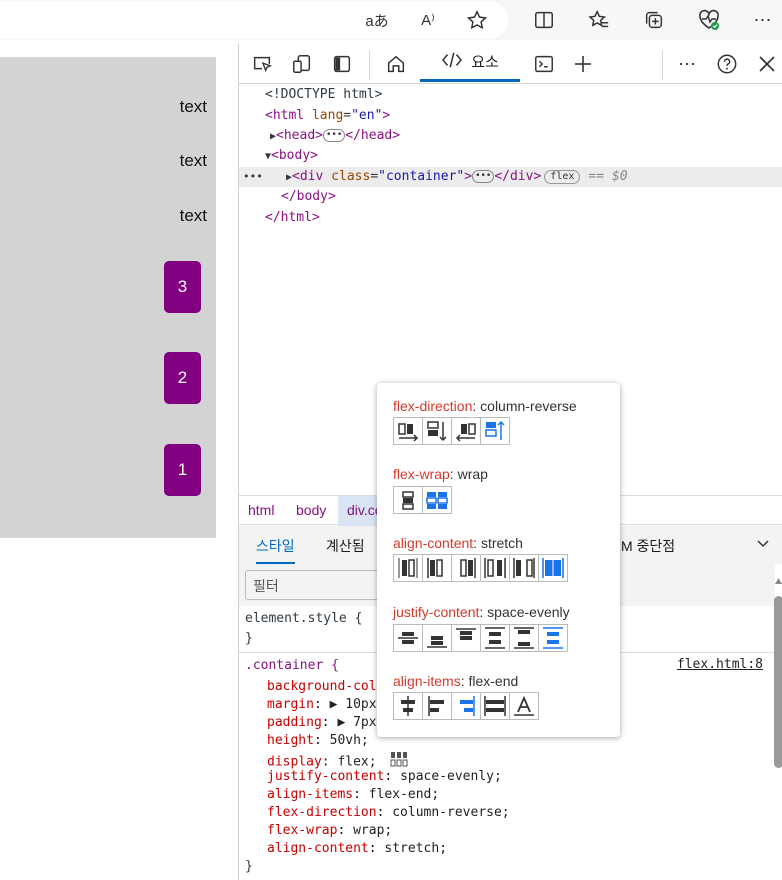  I want to click on breadcrumb-html: html, so click(261, 510).